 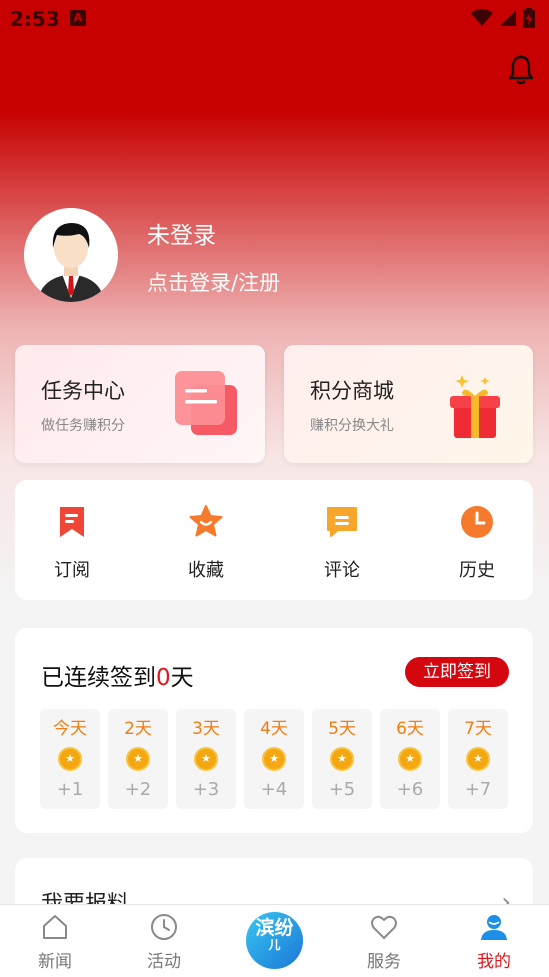 I want to click on day-points: +3, so click(x=206, y=789).